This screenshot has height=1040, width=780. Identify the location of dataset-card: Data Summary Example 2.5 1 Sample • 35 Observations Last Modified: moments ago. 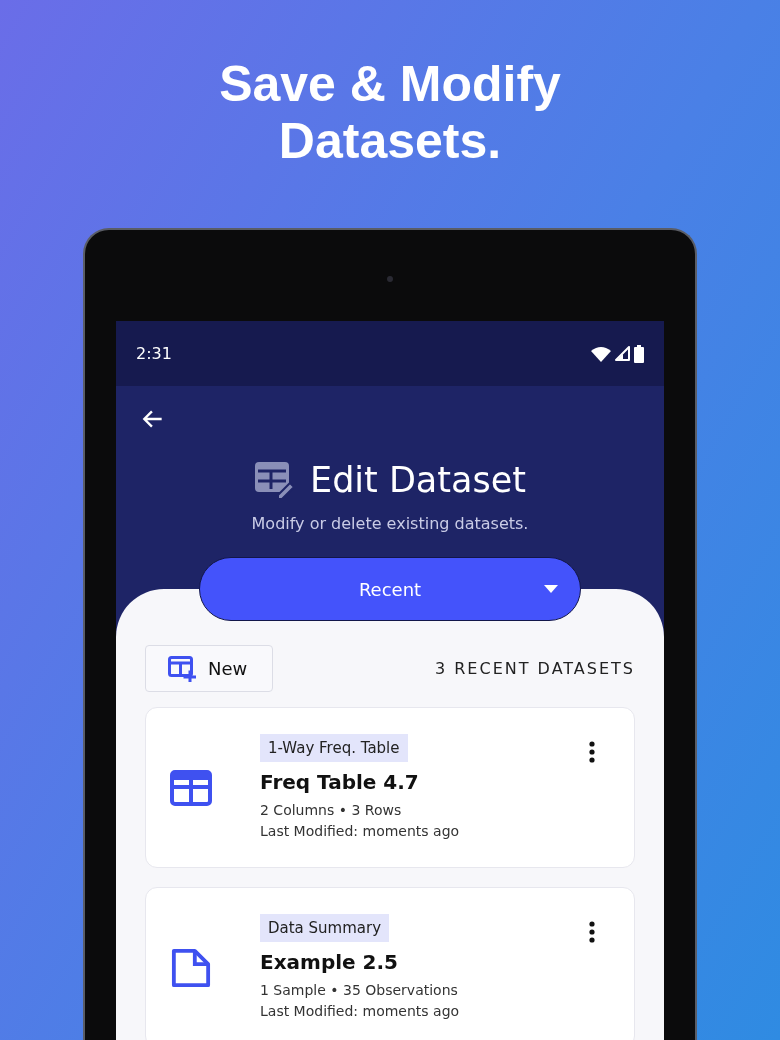
(390, 963).